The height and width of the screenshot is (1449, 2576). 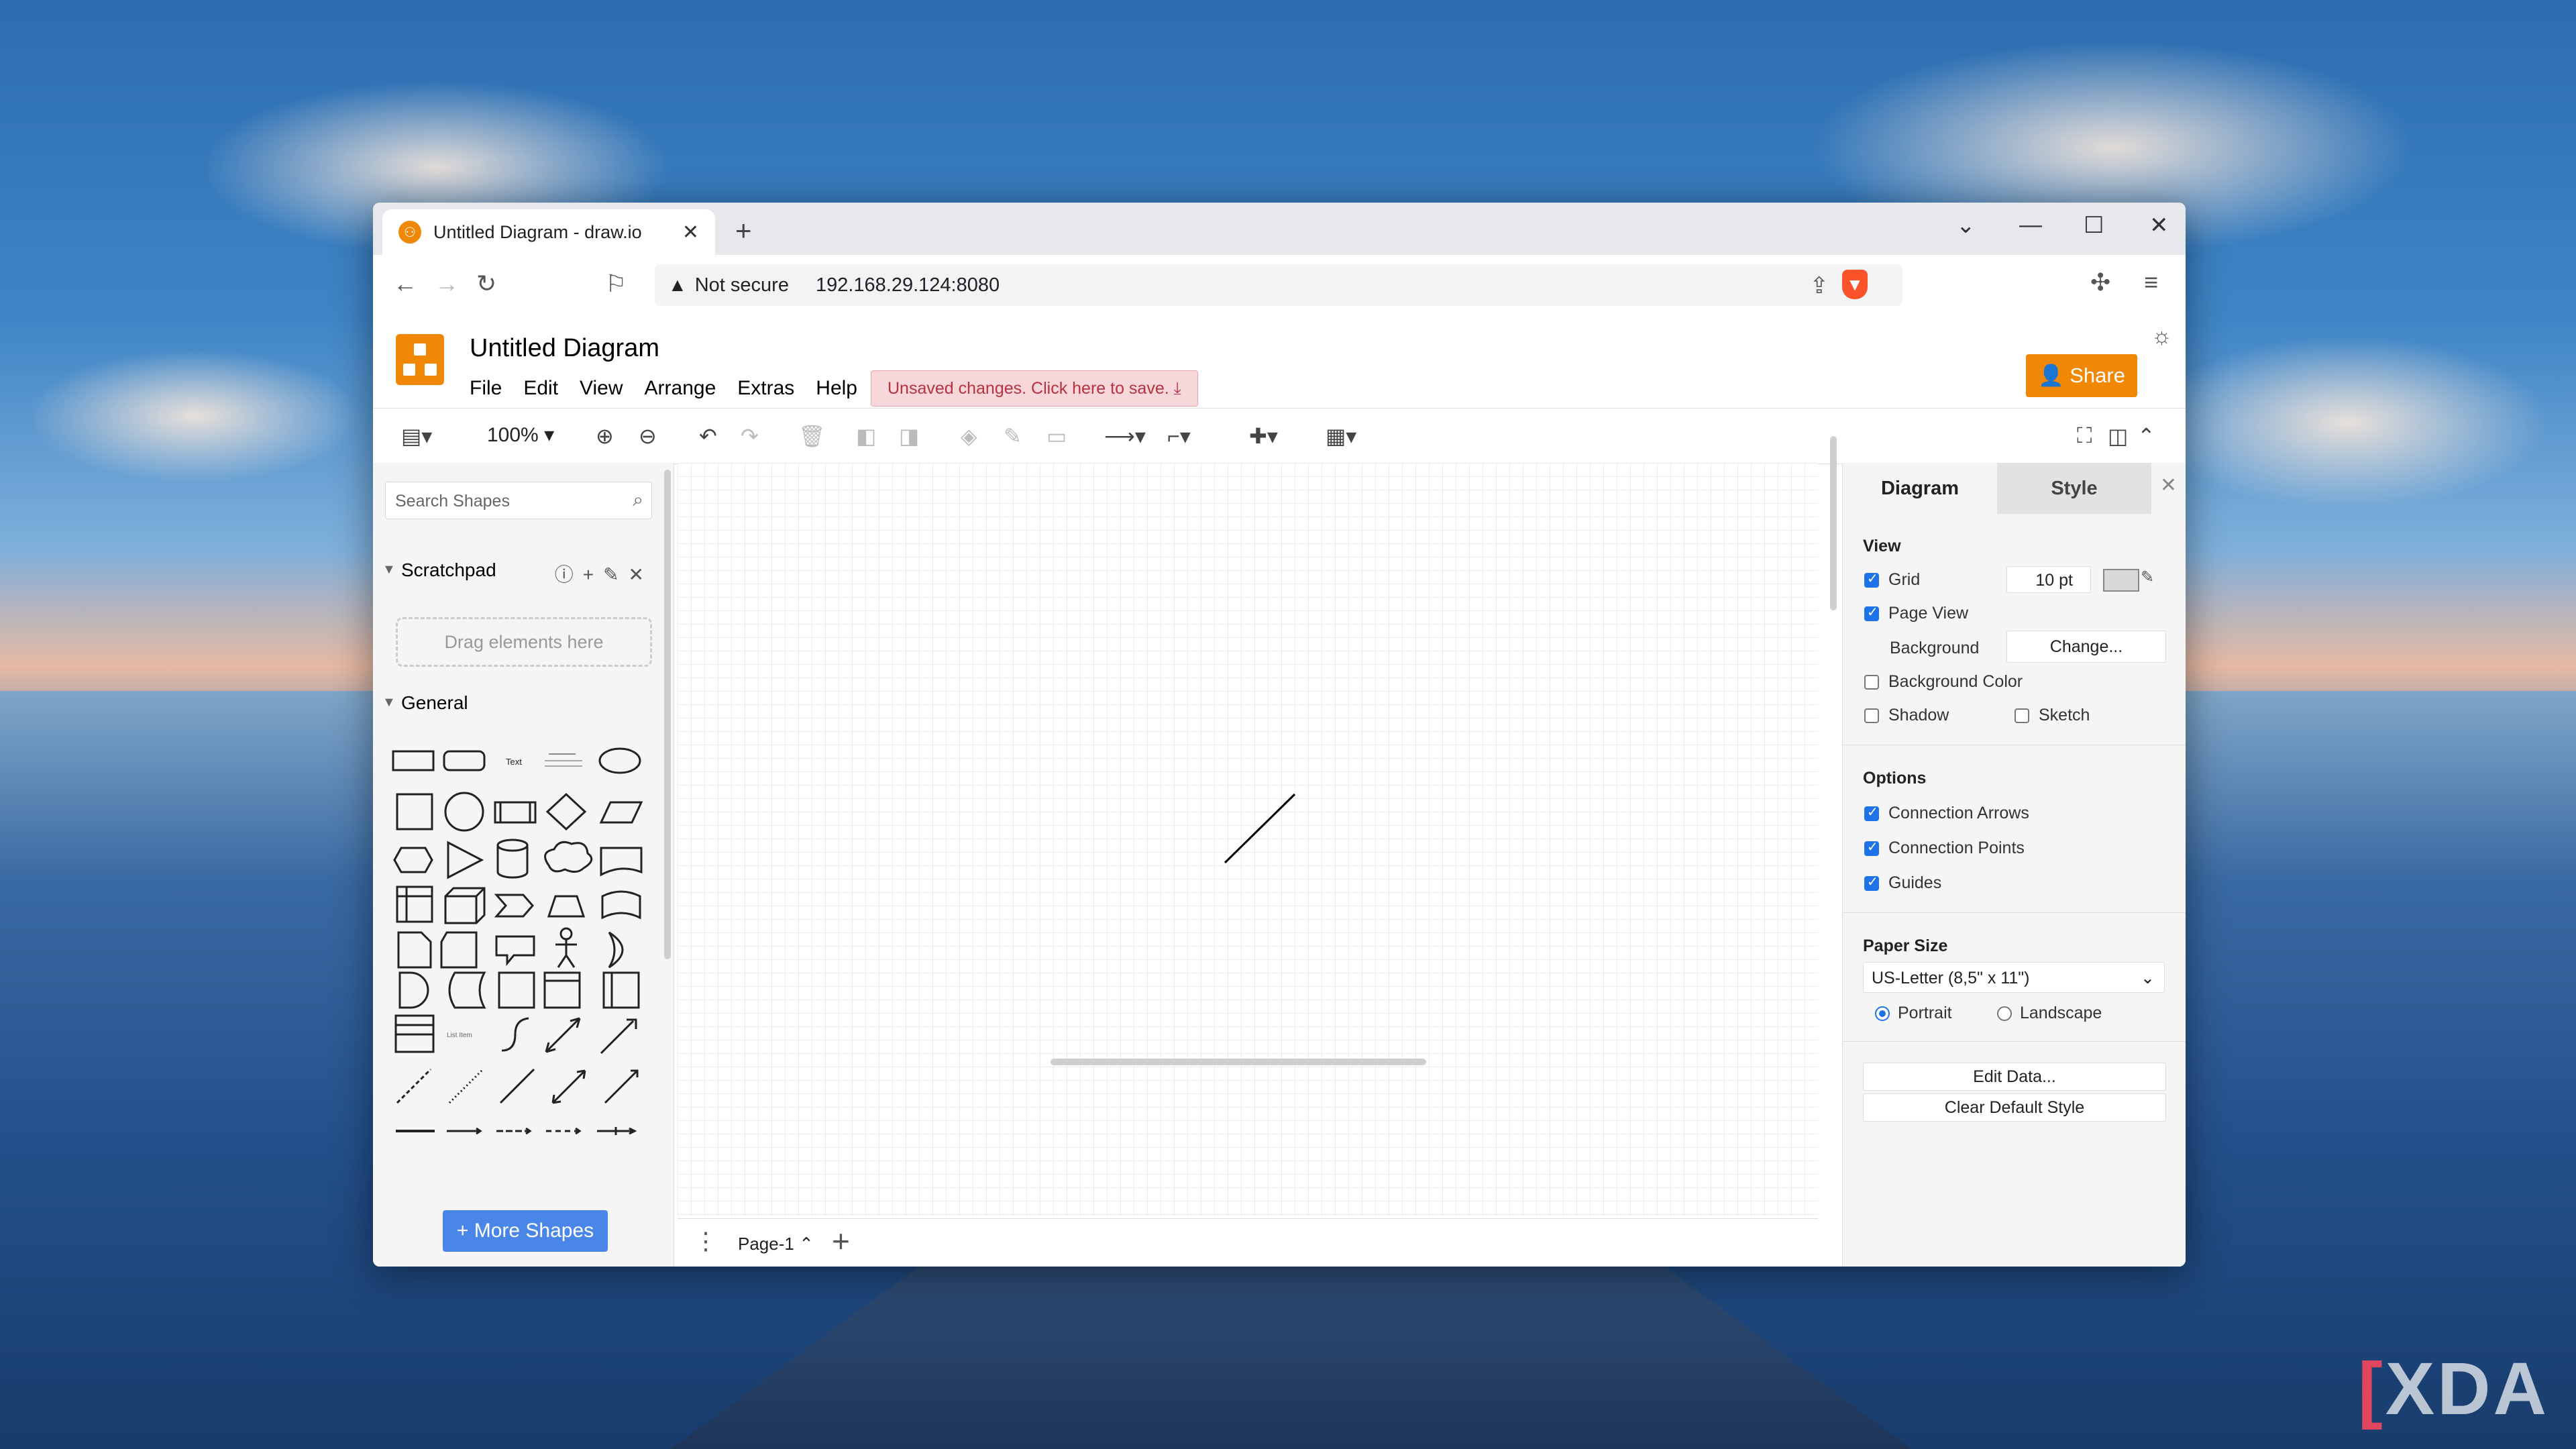 I want to click on connection-arrows-checkbox, so click(x=1871, y=812).